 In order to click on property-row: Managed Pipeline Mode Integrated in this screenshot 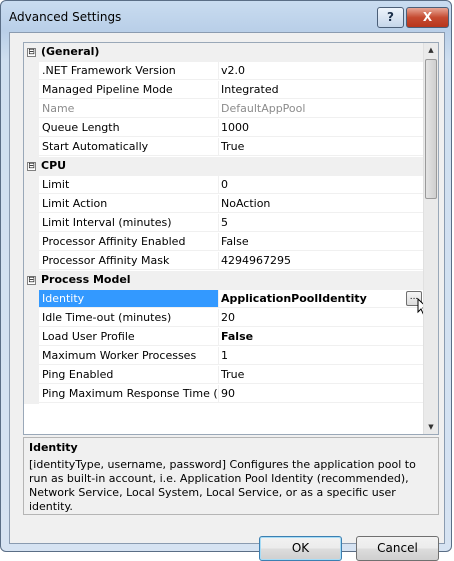, I will do `click(224, 90)`.